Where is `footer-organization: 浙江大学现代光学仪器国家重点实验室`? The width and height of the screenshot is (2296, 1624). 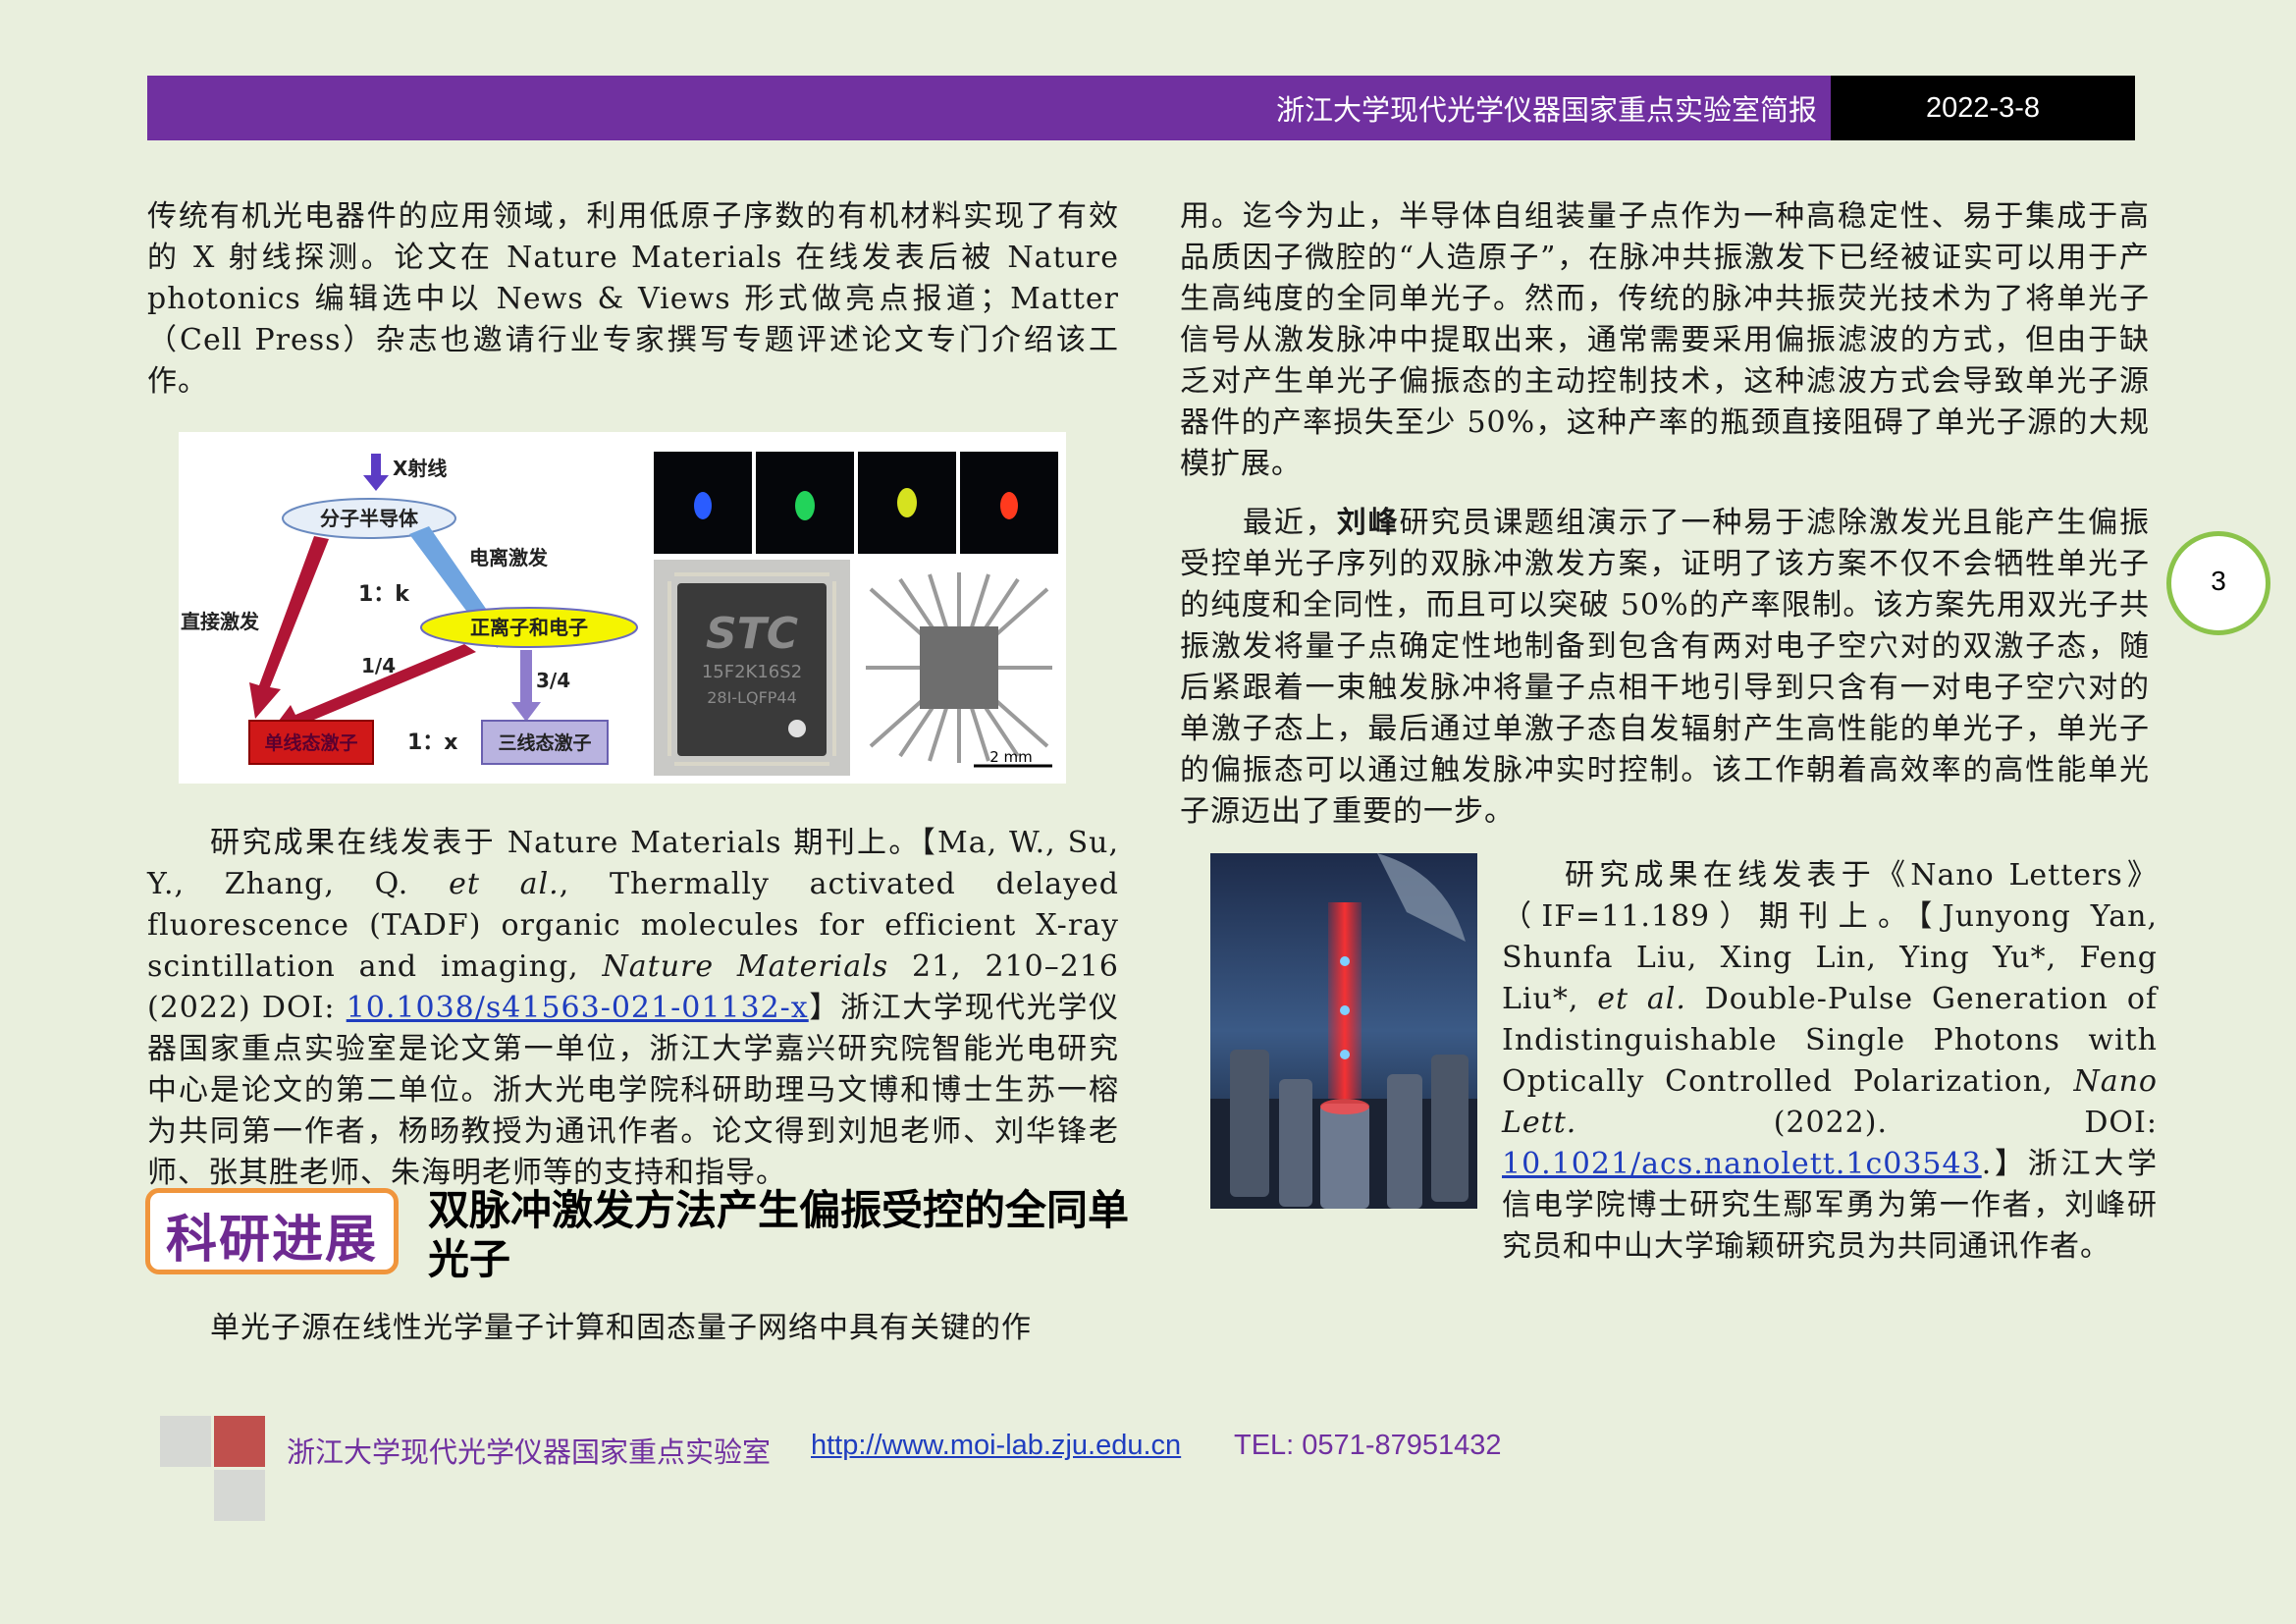
footer-organization: 浙江大学现代光学仪器国家重点实验室 is located at coordinates (529, 1452).